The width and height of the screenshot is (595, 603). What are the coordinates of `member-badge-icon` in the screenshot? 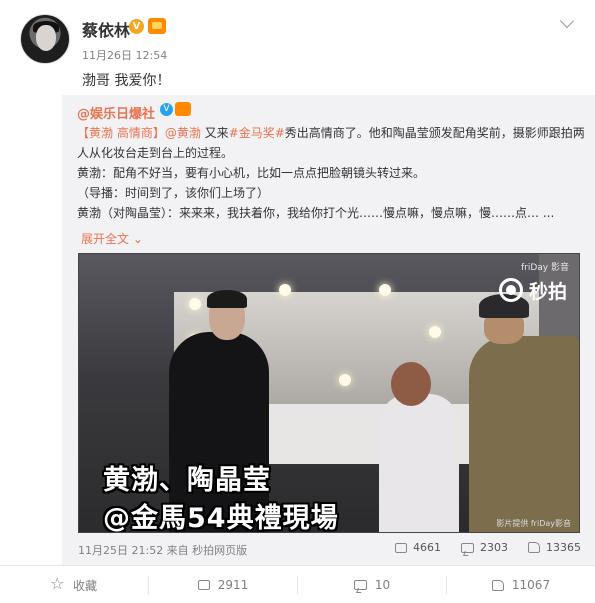 It's located at (157, 26).